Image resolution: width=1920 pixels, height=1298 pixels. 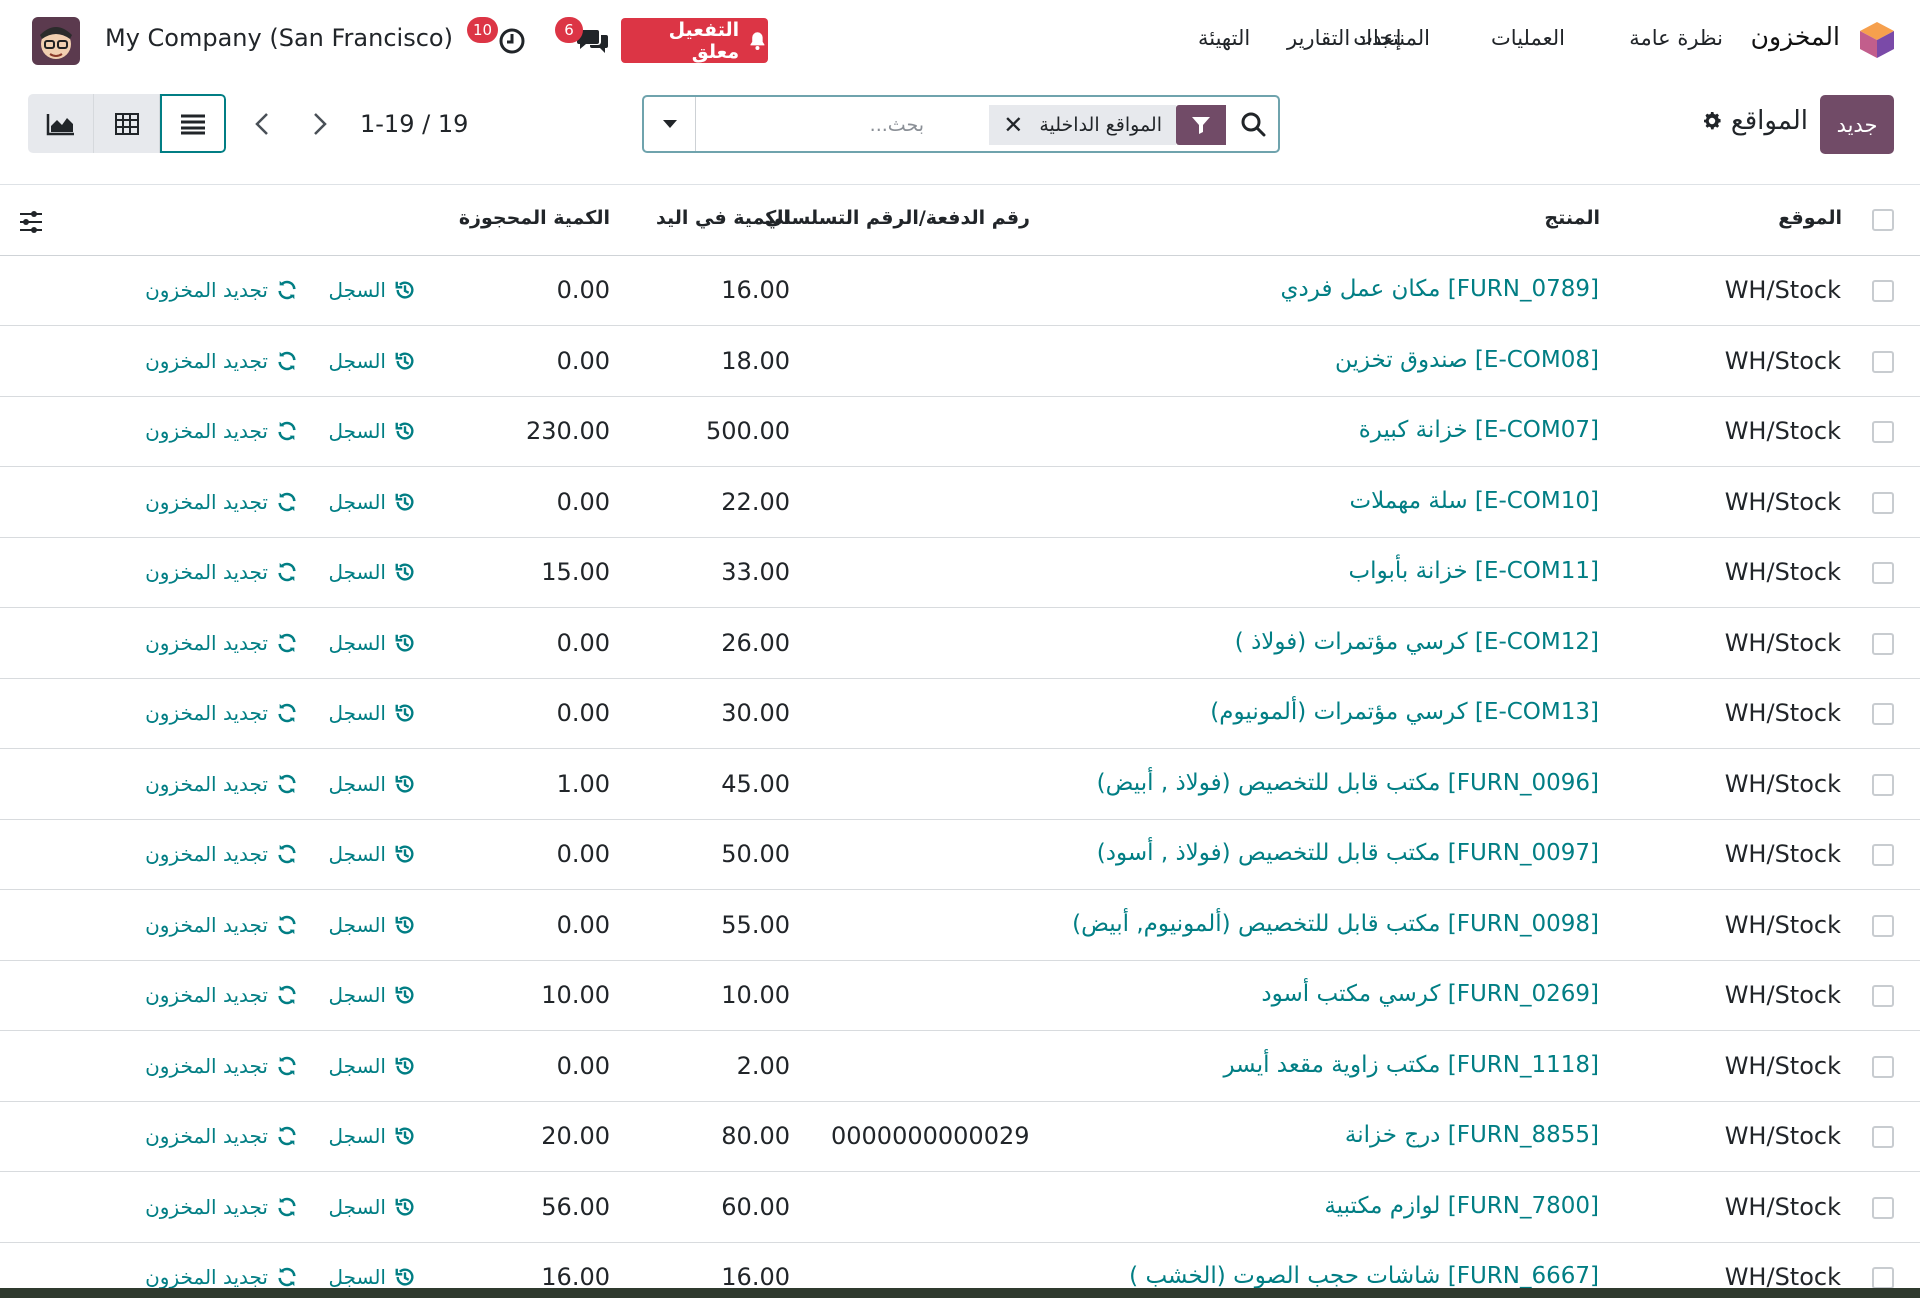 What do you see at coordinates (512, 41) in the screenshot?
I see `activities-clock-icon` at bounding box center [512, 41].